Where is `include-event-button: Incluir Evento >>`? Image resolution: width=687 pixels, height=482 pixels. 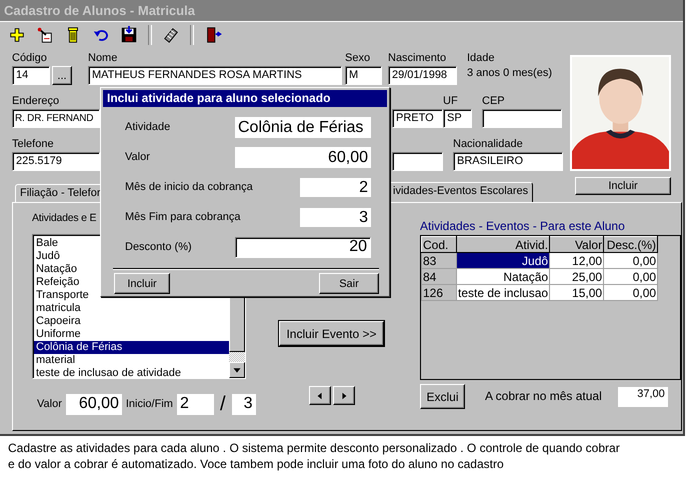
include-event-button: Incluir Evento >> is located at coordinates (331, 333).